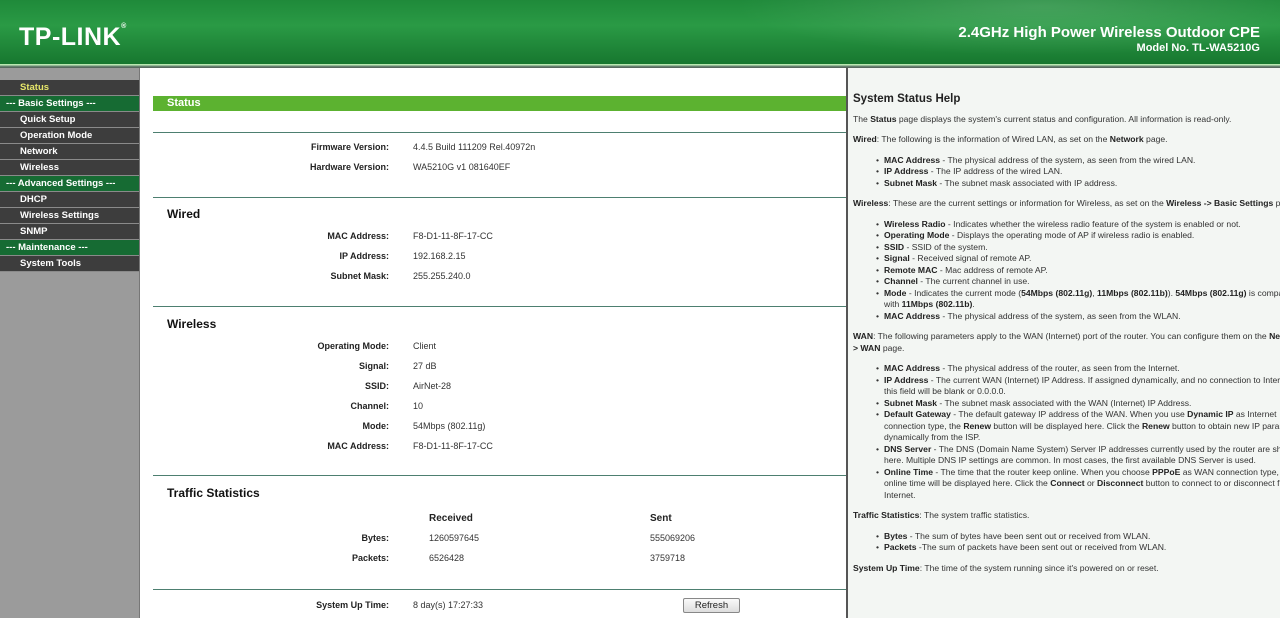  What do you see at coordinates (69, 232) in the screenshot?
I see `sidebar-item-snmp: SNMP` at bounding box center [69, 232].